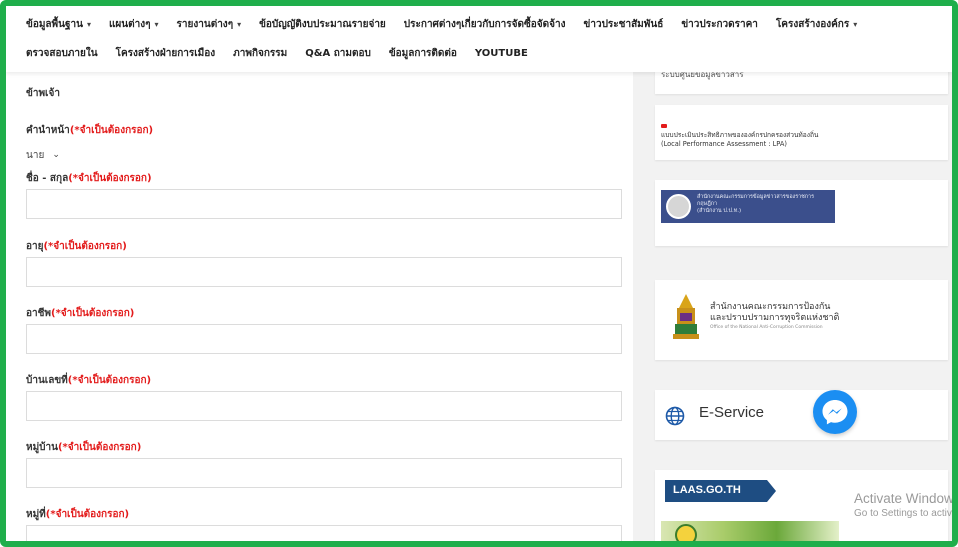  What do you see at coordinates (324, 533) in the screenshot?
I see `village-number-field` at bounding box center [324, 533].